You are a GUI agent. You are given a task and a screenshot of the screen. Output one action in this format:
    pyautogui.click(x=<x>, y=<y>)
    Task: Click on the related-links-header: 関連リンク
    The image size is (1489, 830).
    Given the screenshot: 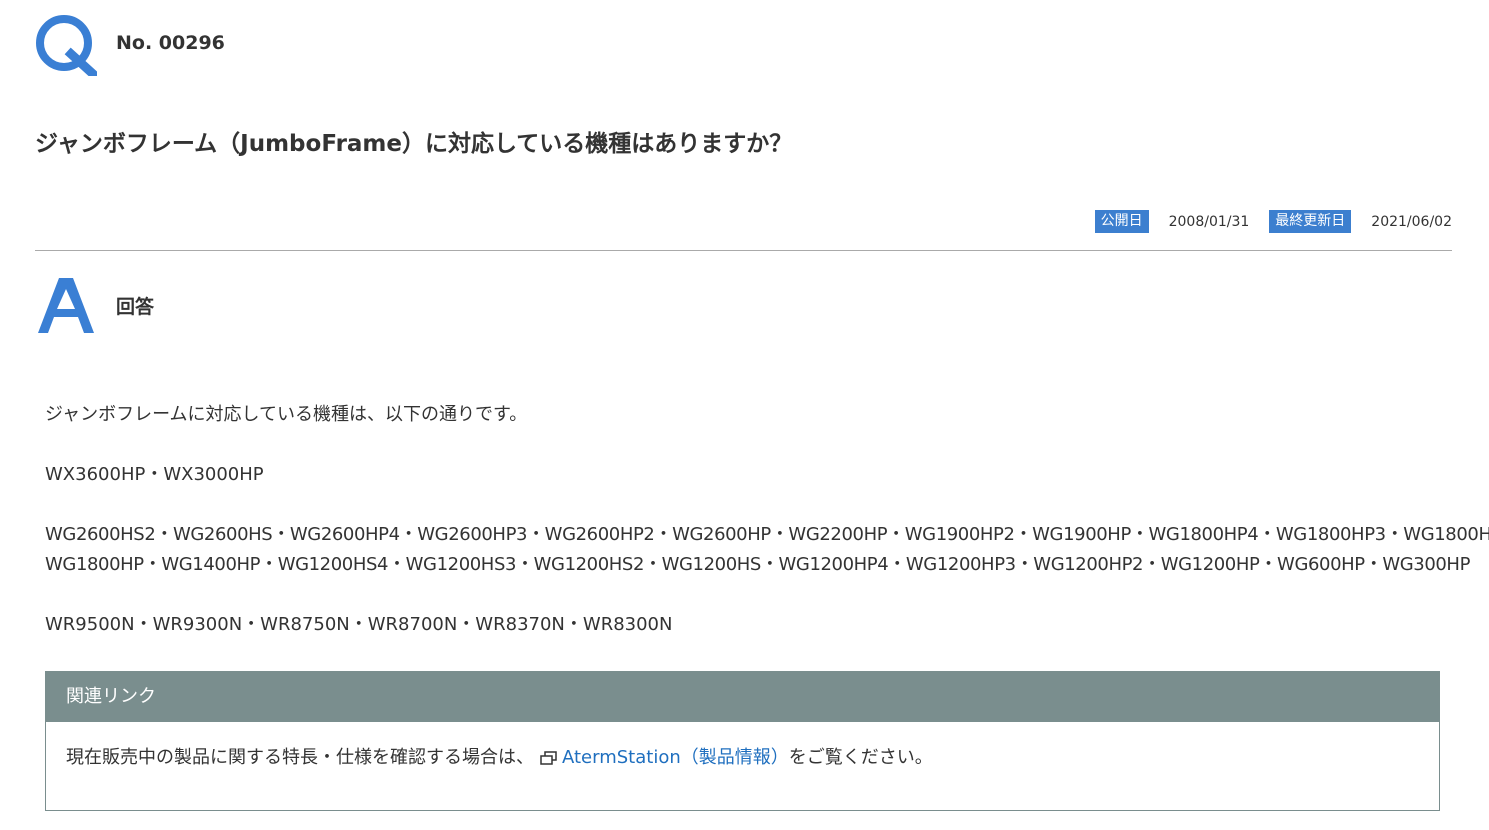 What is the action you would take?
    pyautogui.click(x=742, y=697)
    